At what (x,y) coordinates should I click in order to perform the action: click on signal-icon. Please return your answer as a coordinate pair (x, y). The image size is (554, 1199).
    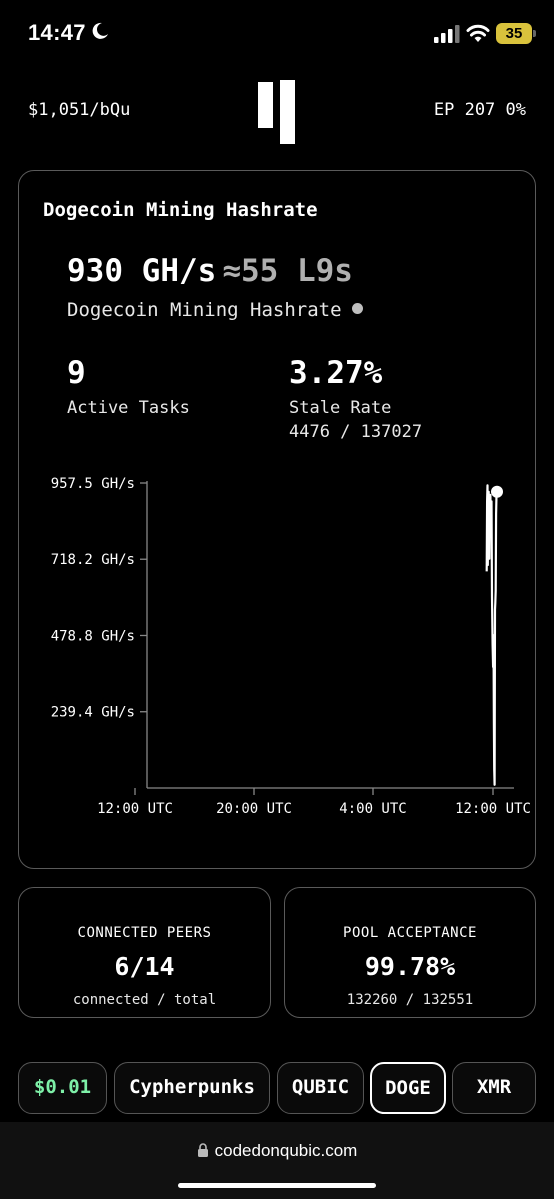
    Looking at the image, I should click on (447, 34).